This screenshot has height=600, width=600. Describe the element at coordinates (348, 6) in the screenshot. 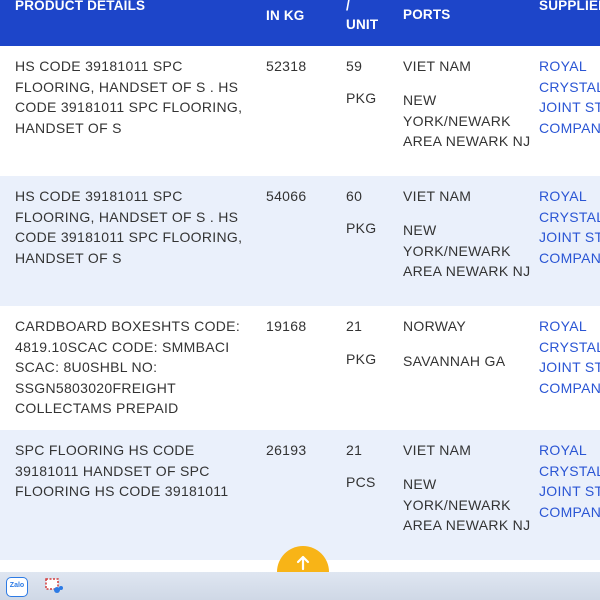

I see `header-quantity-slash: /` at that location.